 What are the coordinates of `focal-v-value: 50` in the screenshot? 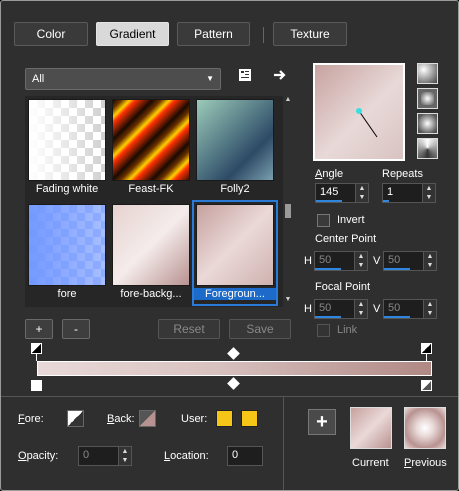 It's located at (394, 308).